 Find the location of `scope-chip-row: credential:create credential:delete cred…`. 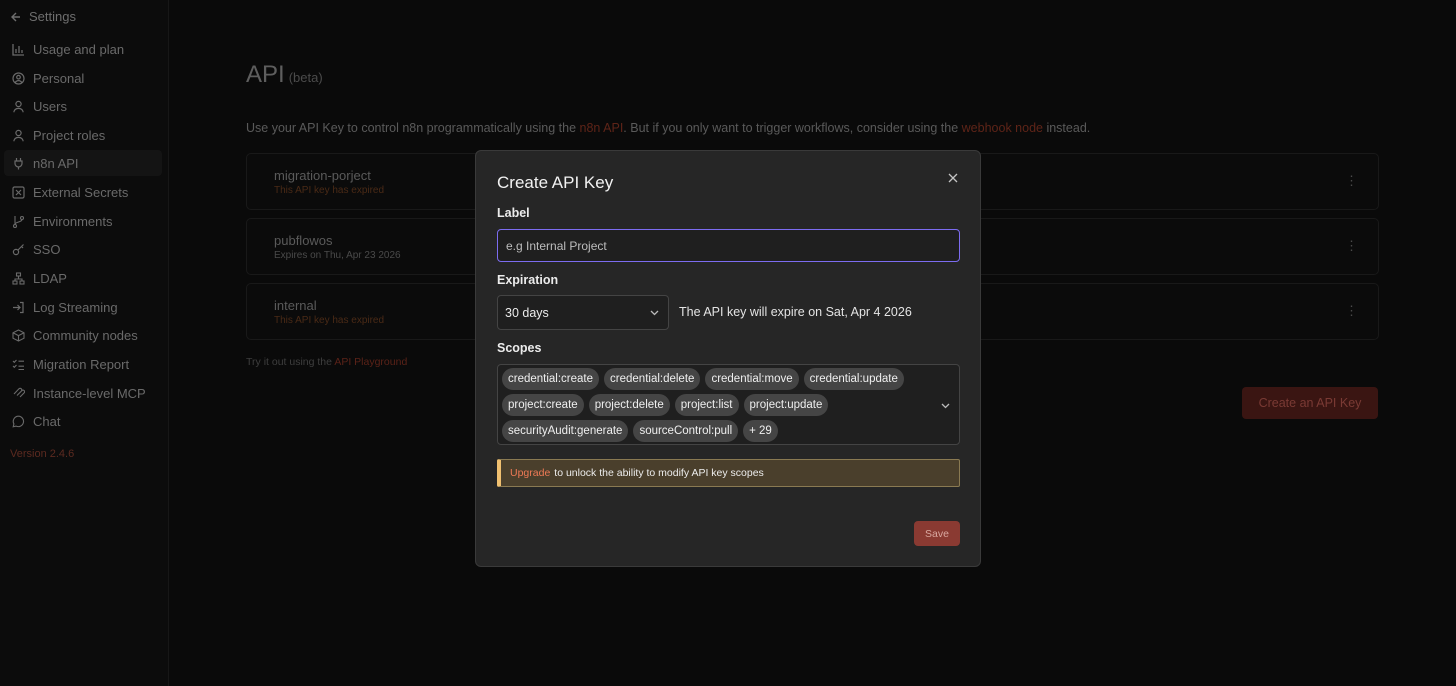

scope-chip-row: credential:create credential:delete cred… is located at coordinates (703, 379).